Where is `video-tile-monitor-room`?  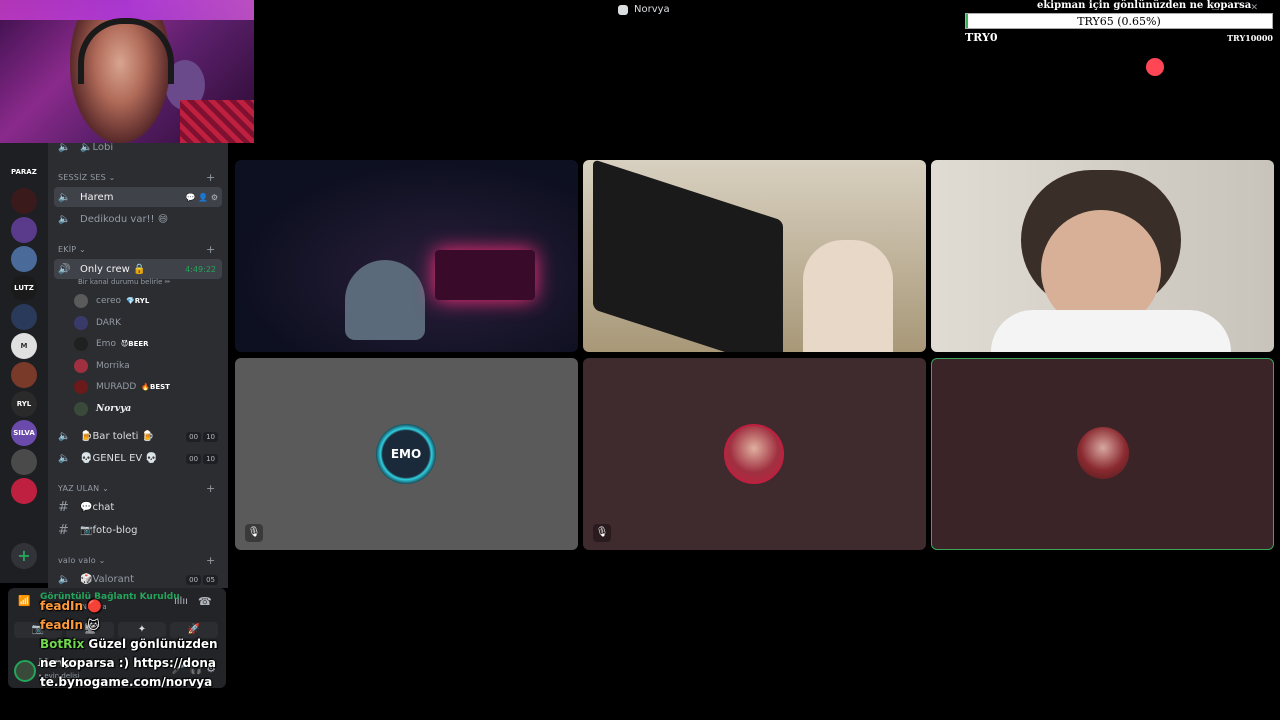
video-tile-monitor-room is located at coordinates (754, 256).